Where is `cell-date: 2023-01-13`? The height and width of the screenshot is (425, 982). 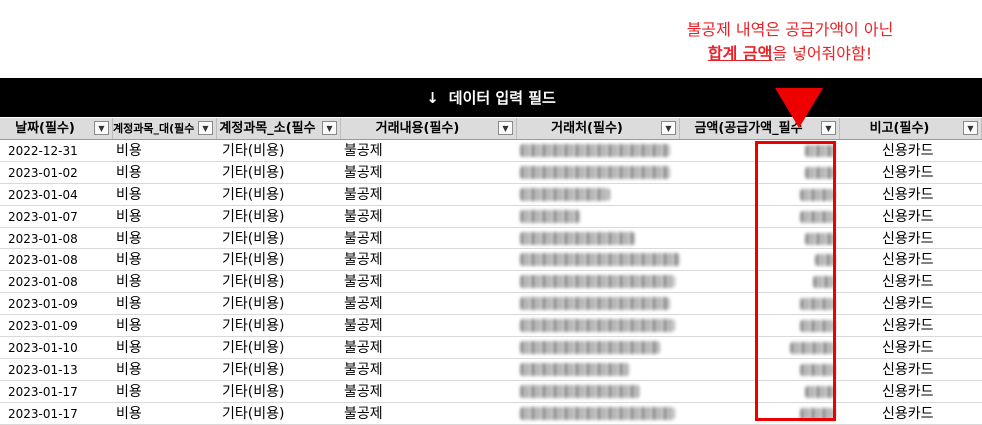
cell-date: 2023-01-13 is located at coordinates (58, 369).